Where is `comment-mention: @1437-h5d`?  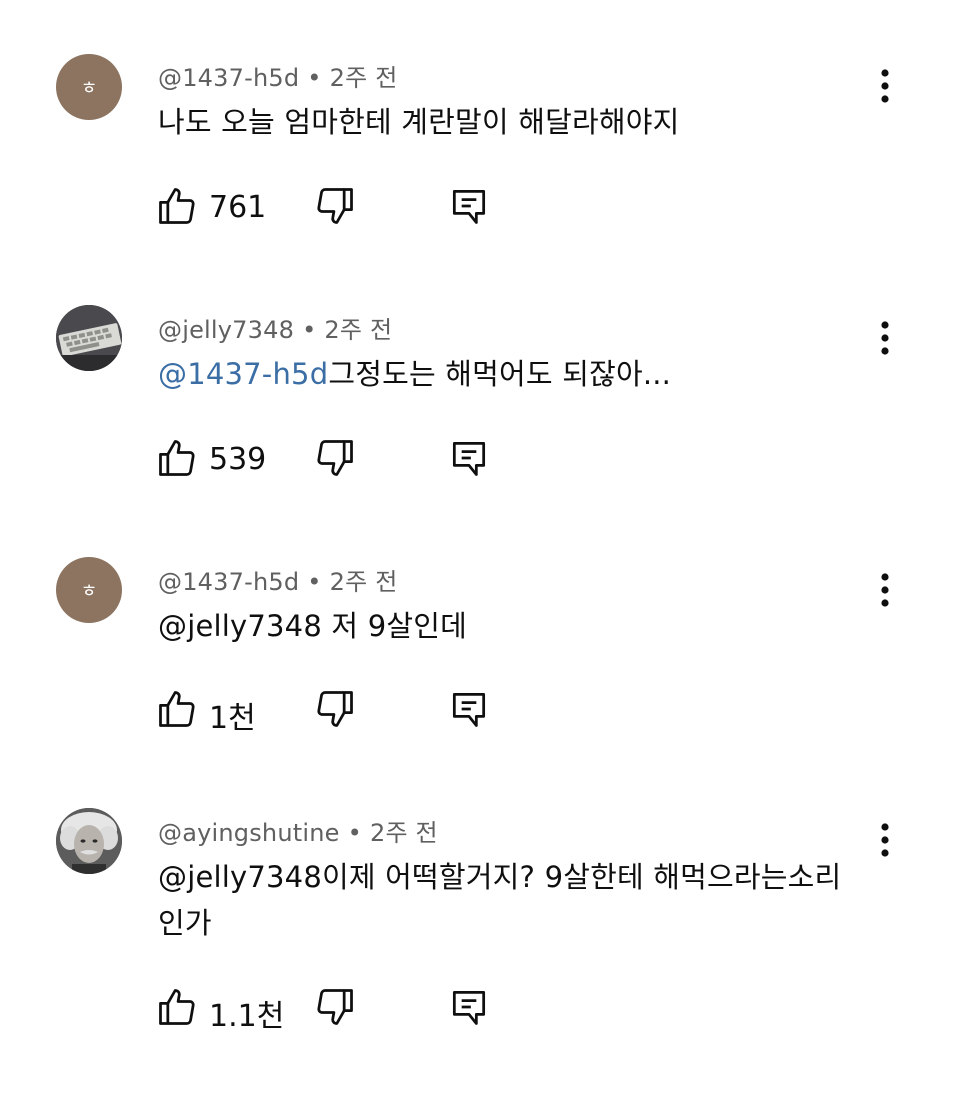
comment-mention: @1437-h5d is located at coordinates (243, 374).